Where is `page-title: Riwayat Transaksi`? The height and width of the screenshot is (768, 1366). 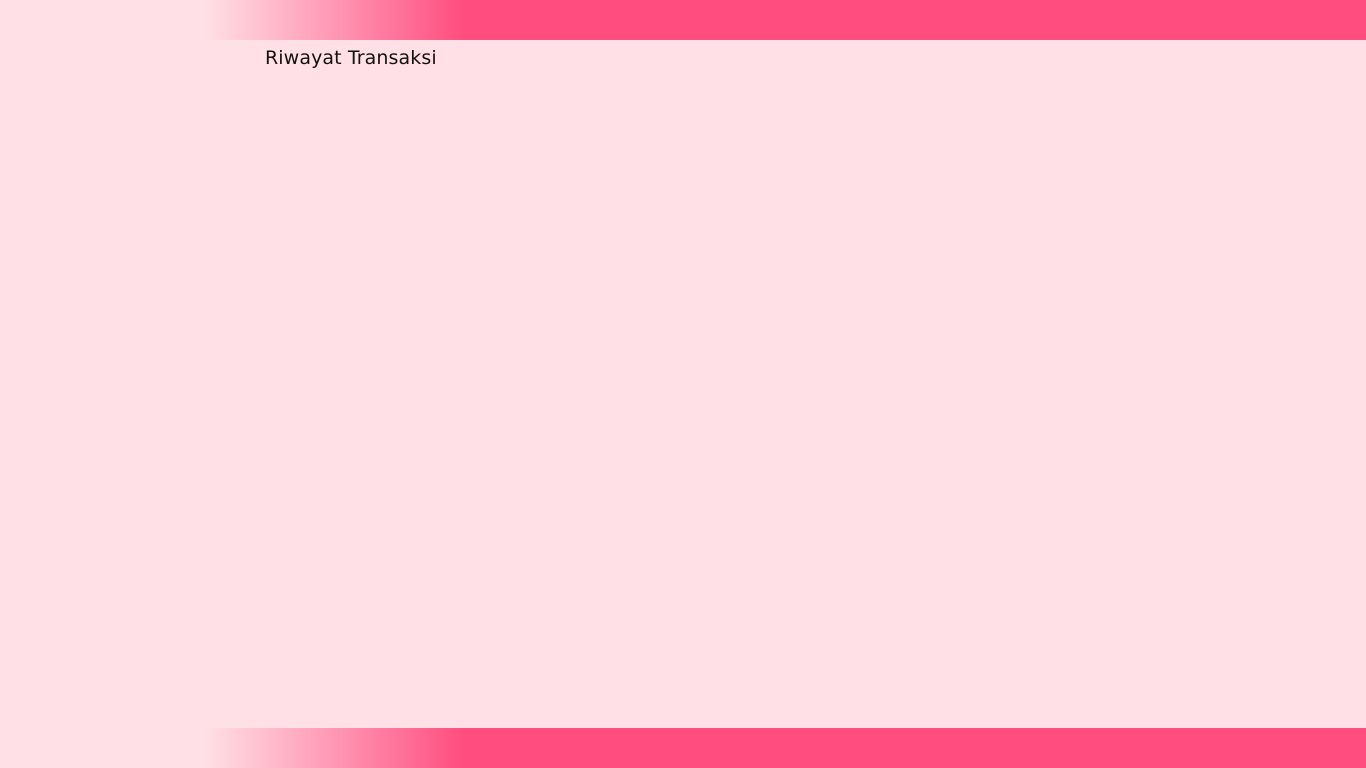
page-title: Riwayat Transaksi is located at coordinates (351, 58).